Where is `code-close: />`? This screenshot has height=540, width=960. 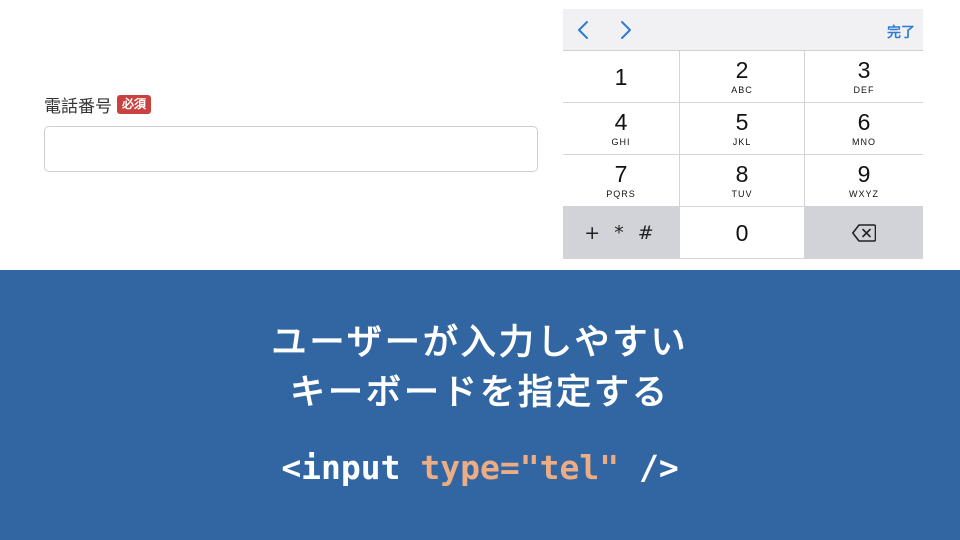 code-close: /> is located at coordinates (649, 467).